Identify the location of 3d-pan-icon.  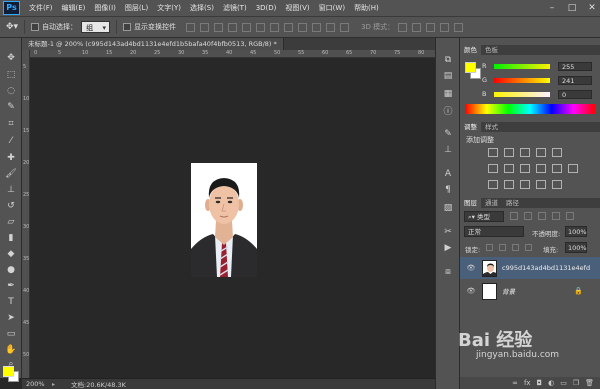
(431, 27).